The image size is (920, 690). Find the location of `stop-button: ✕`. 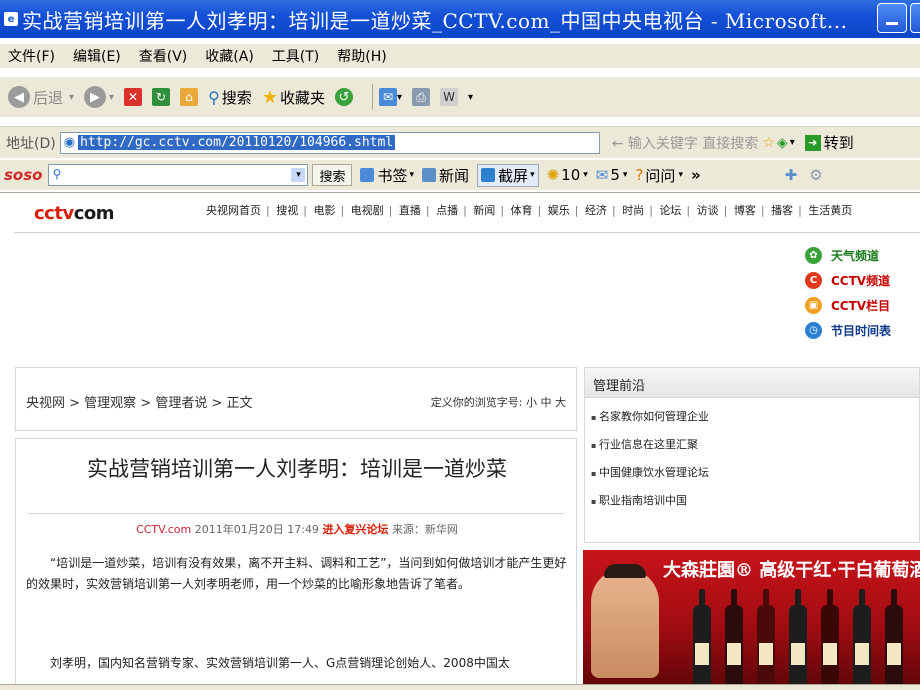

stop-button: ✕ is located at coordinates (133, 97).